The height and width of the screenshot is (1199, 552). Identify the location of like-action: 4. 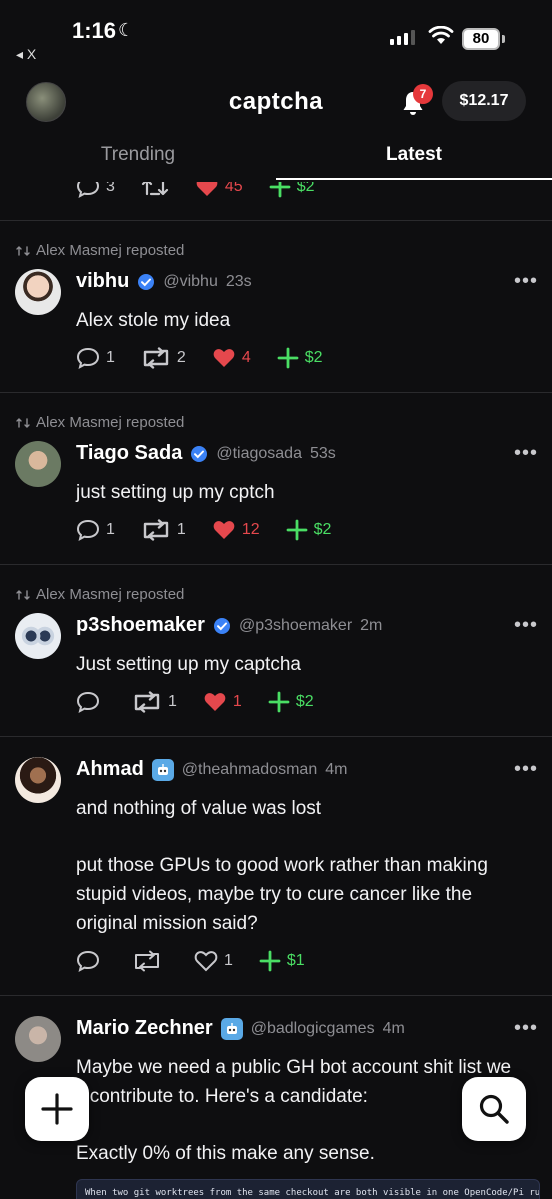
(231, 358).